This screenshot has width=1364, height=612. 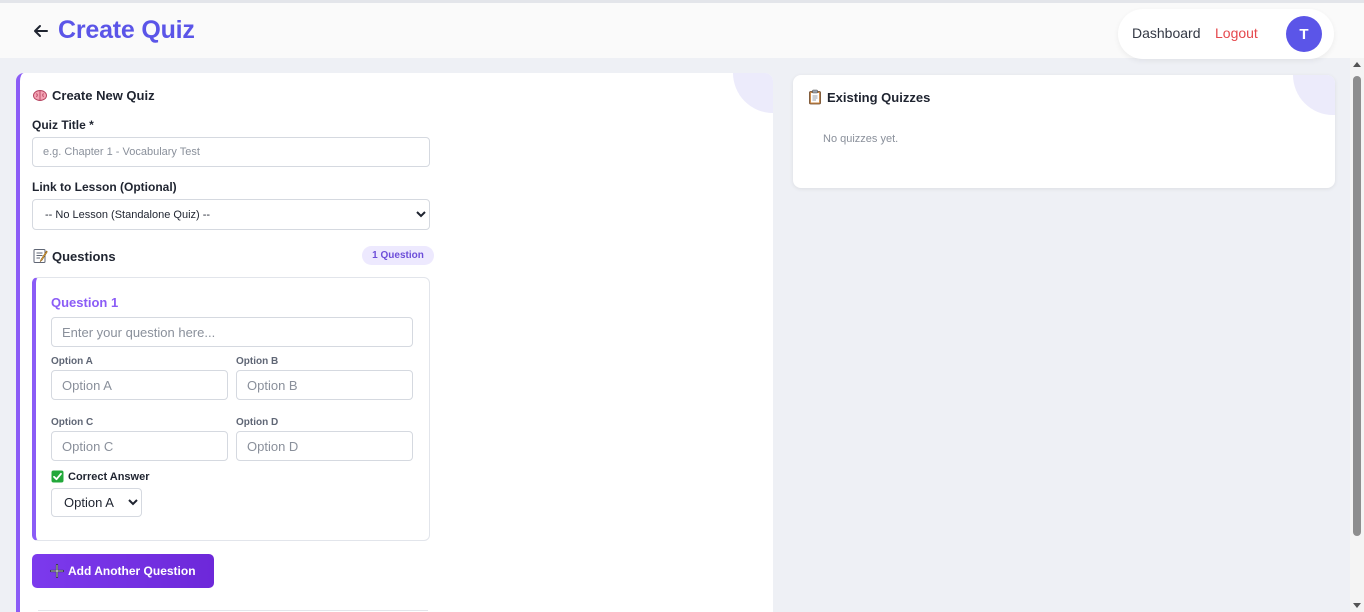 I want to click on option-d-label: Option D, so click(x=257, y=422).